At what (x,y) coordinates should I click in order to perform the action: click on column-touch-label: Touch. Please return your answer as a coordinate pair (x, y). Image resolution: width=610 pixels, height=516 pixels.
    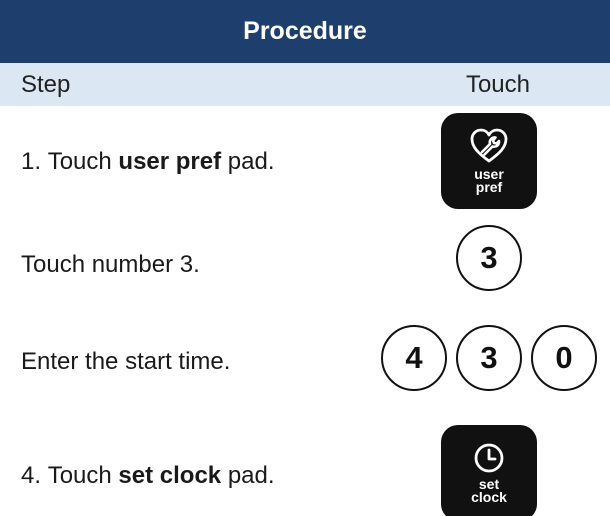
    Looking at the image, I should click on (497, 84).